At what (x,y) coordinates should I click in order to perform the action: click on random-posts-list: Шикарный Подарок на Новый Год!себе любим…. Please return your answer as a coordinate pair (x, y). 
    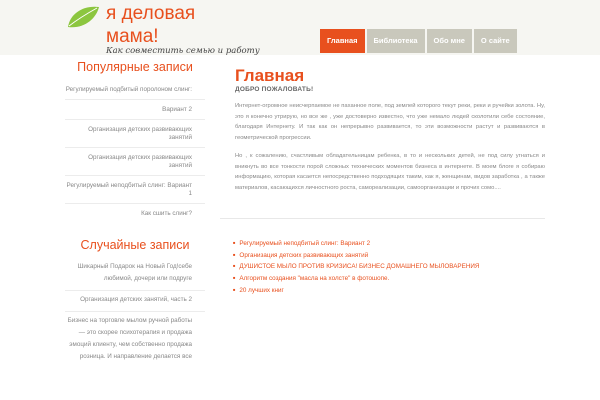
    Looking at the image, I should click on (135, 313).